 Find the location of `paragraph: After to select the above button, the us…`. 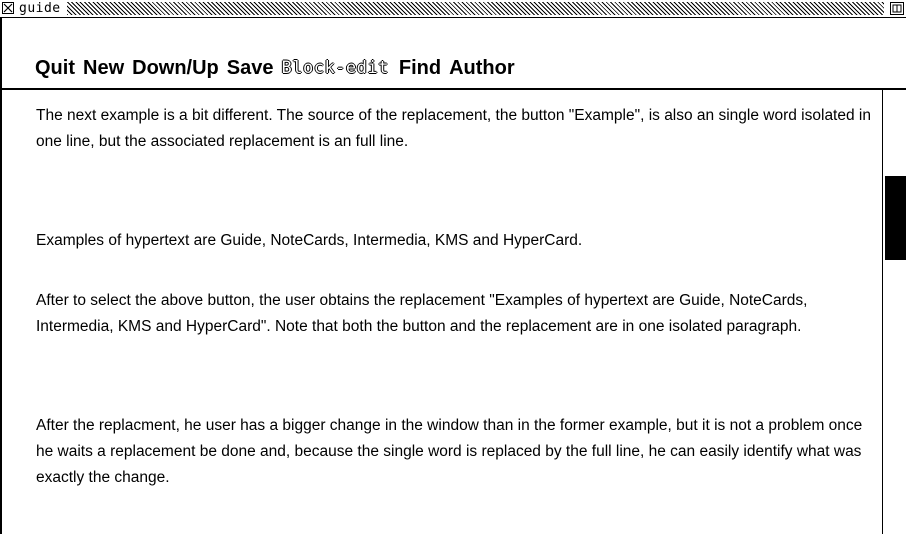

paragraph: After to select the above button, the us… is located at coordinates (422, 313).